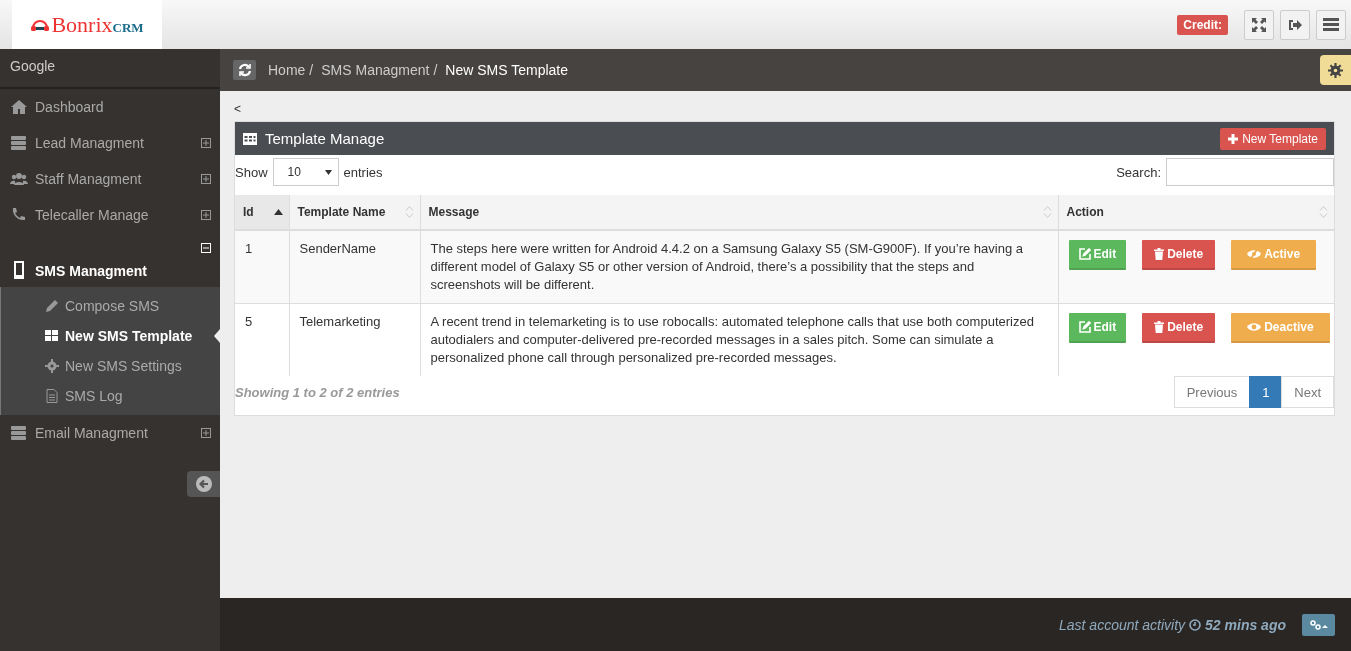 This screenshot has height=651, width=1351. I want to click on column-header: Message, so click(739, 212).